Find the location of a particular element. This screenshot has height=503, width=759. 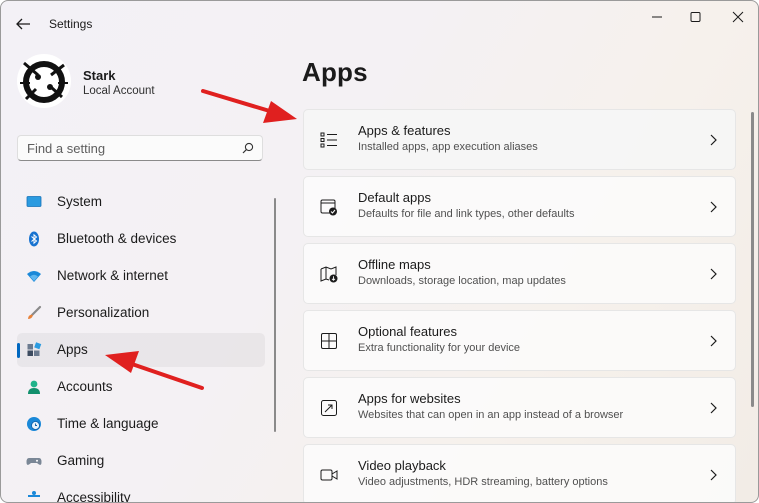

close-icon is located at coordinates (738, 17).